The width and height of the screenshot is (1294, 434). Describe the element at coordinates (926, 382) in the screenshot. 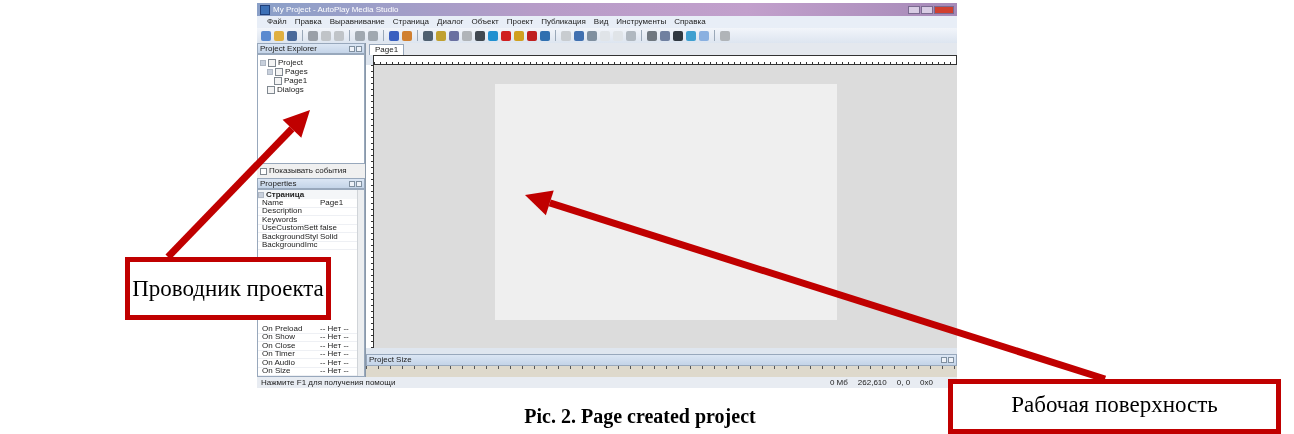

I see `status-text: 0x0` at that location.